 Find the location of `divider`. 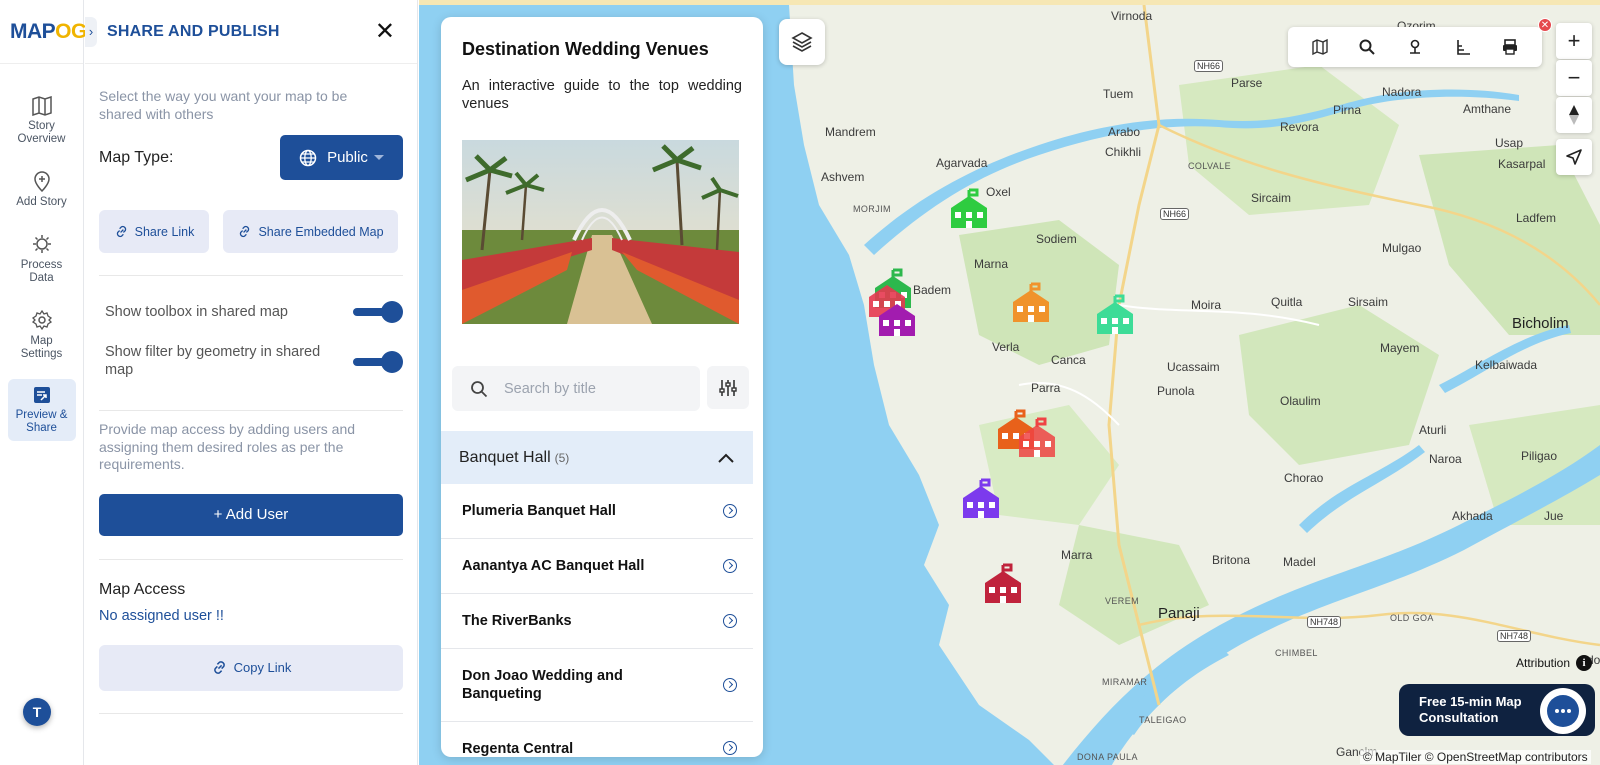

divider is located at coordinates (251, 713).